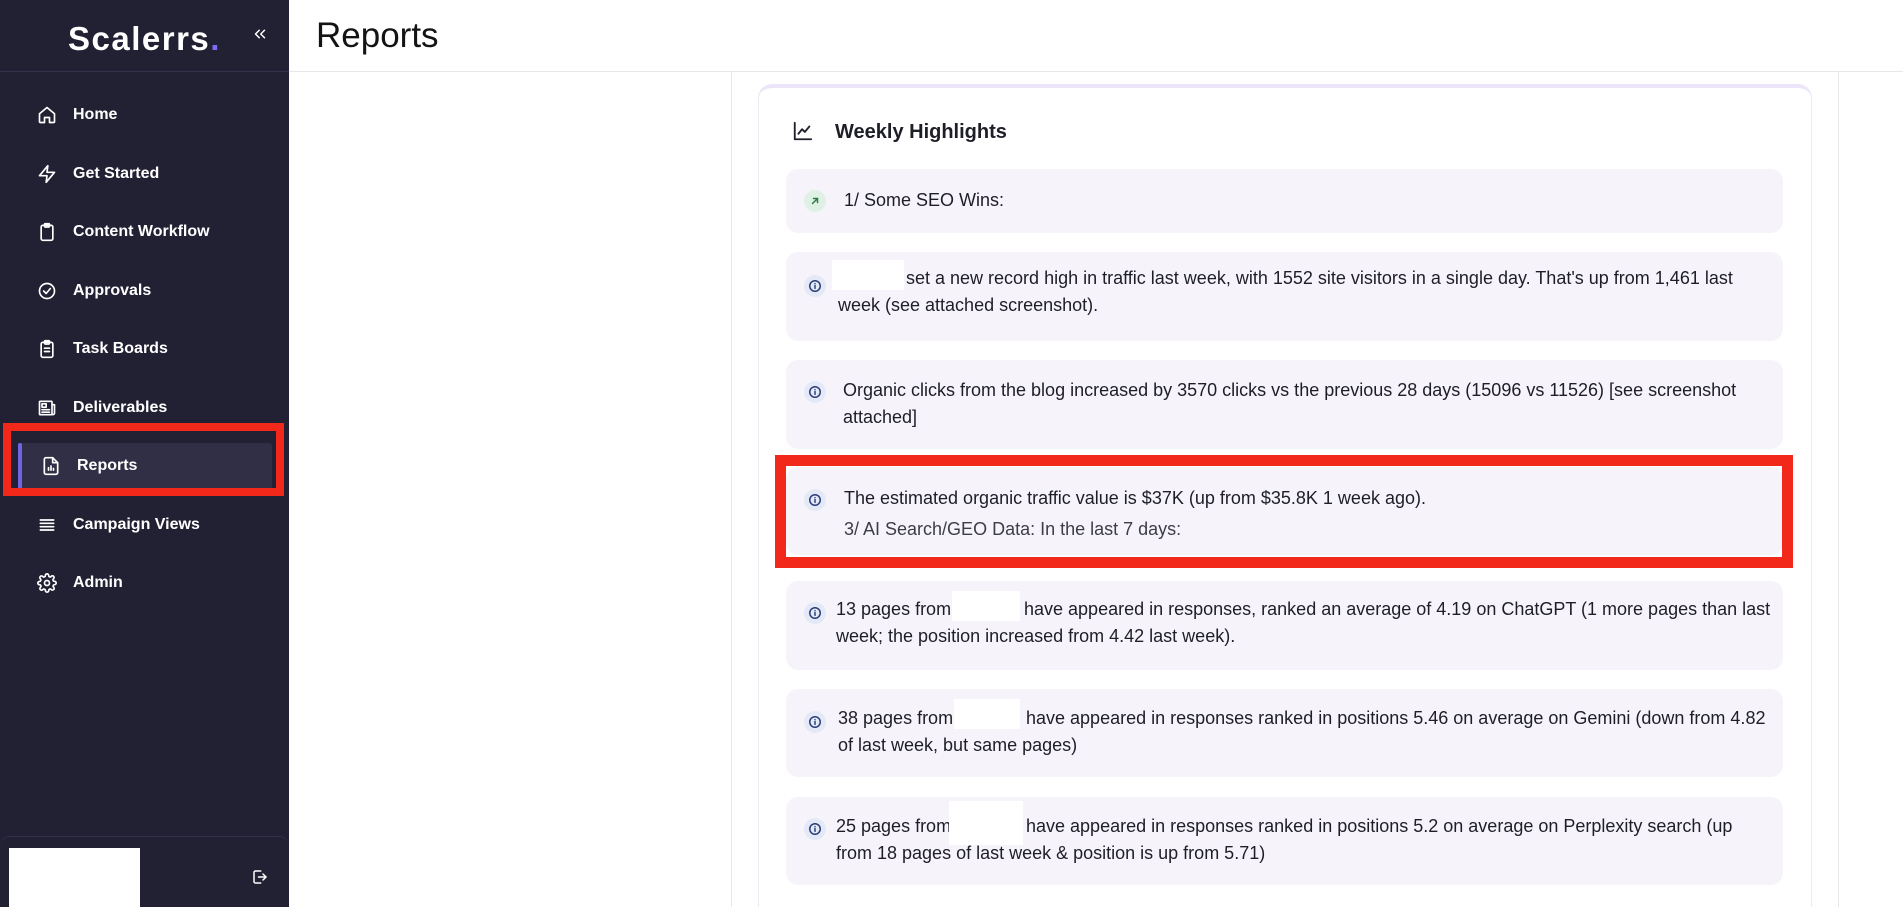 Image resolution: width=1903 pixels, height=907 pixels. What do you see at coordinates (47, 115) in the screenshot?
I see `home-icon` at bounding box center [47, 115].